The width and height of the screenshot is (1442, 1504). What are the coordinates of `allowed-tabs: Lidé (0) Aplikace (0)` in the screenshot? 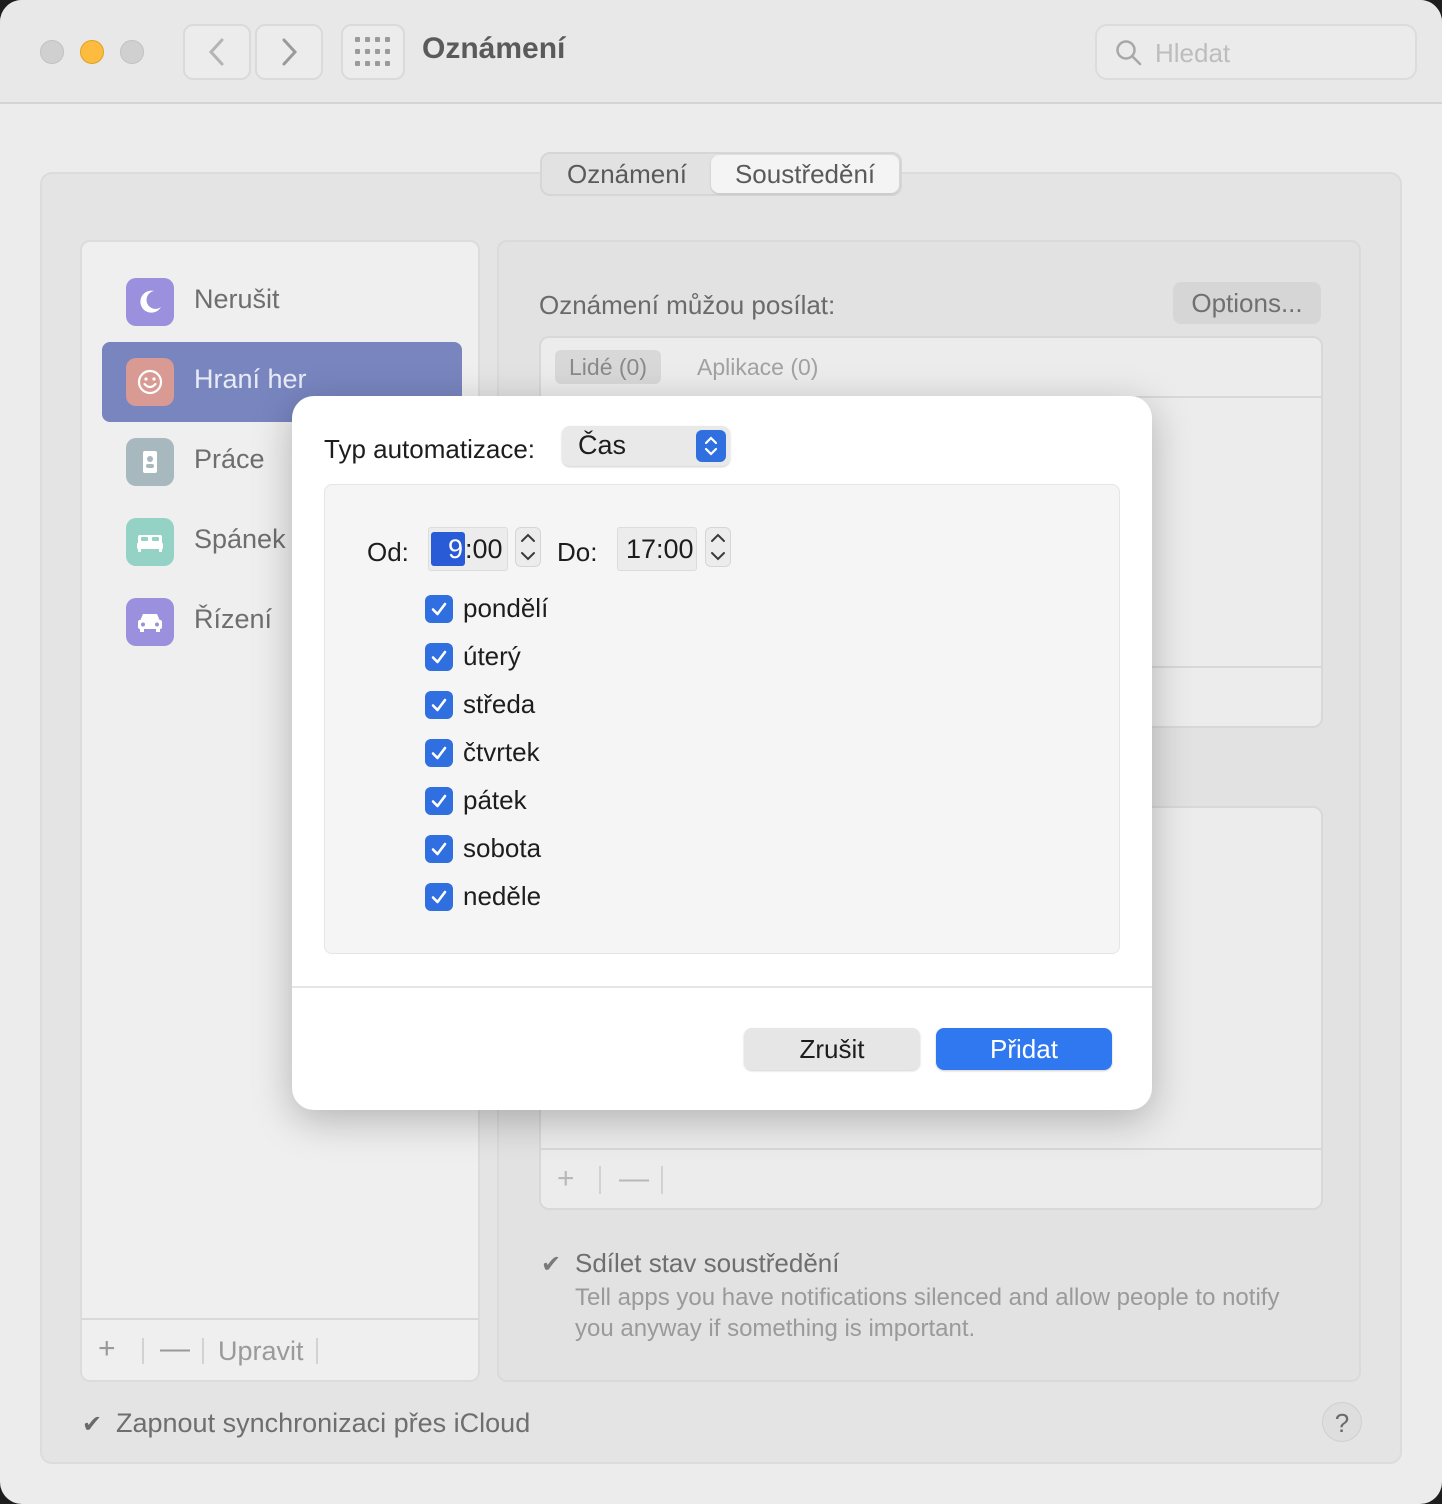 It's located at (931, 368).